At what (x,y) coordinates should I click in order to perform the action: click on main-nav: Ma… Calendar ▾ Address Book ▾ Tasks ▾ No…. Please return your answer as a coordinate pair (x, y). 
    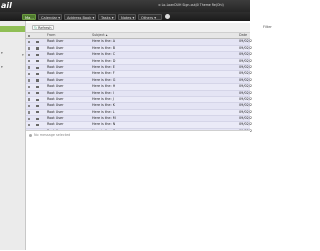
    Looking at the image, I should click on (125, 16).